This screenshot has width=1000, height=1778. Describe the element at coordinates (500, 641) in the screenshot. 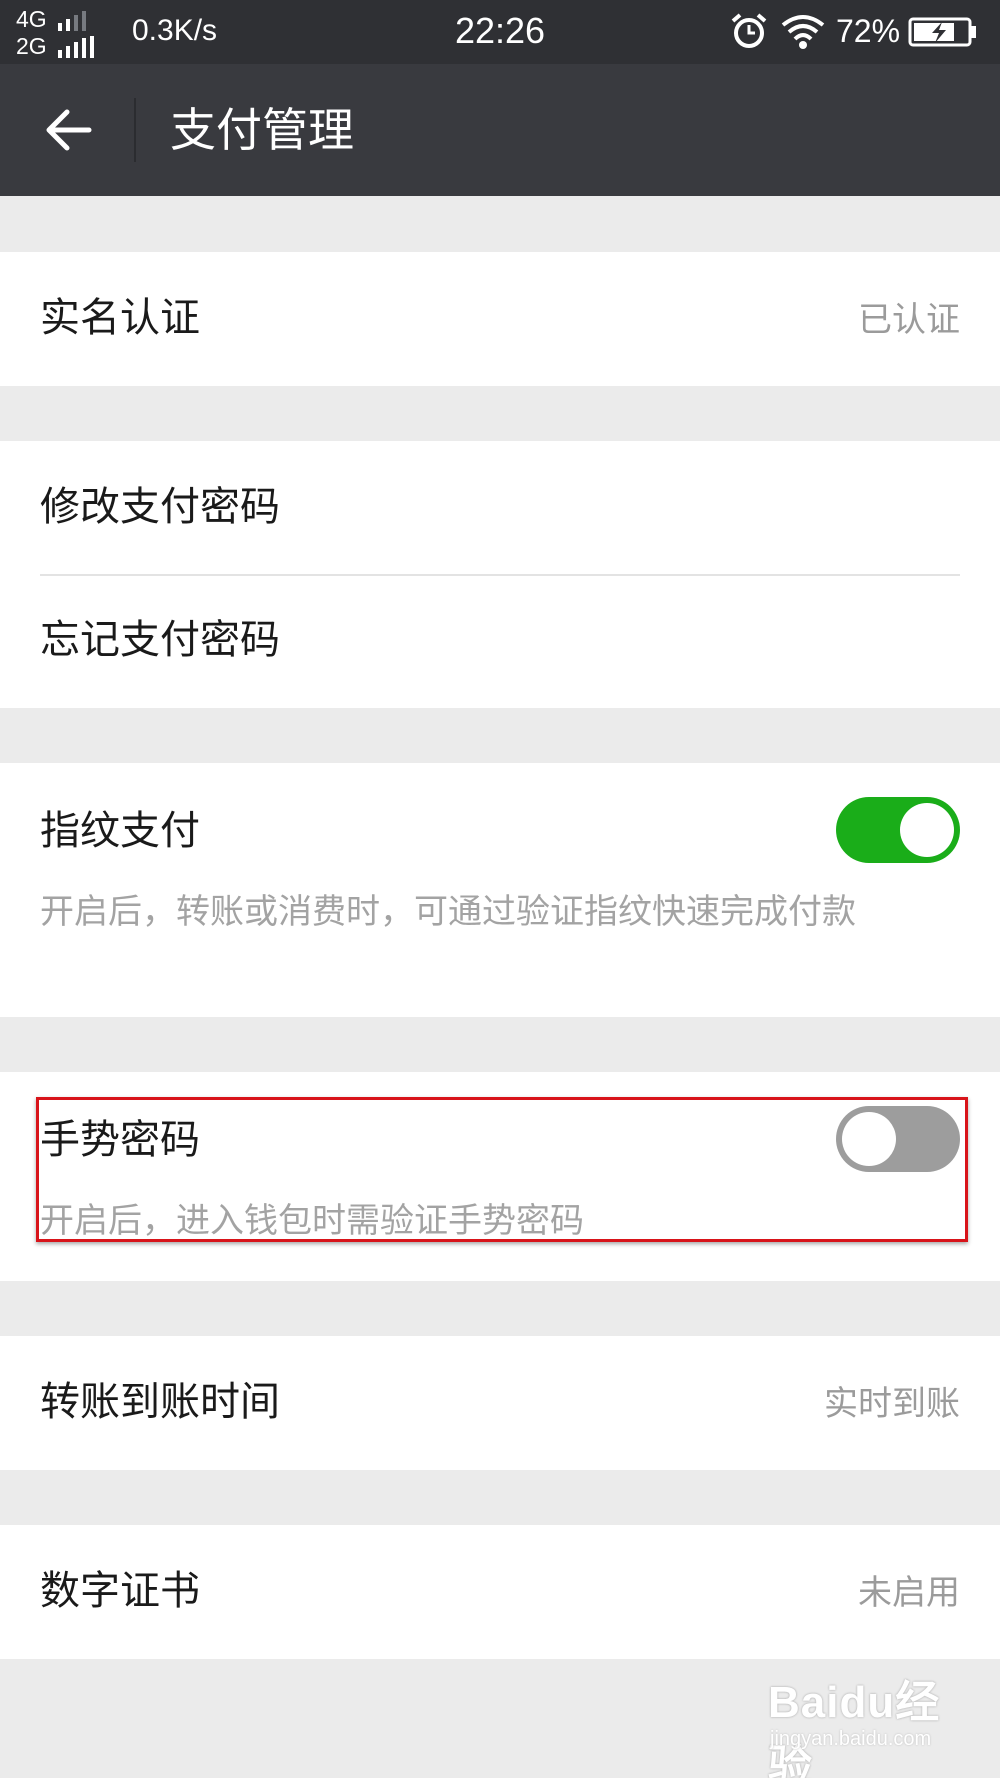

I see `forgot-payment-password-row: 忘记支付密码` at that location.